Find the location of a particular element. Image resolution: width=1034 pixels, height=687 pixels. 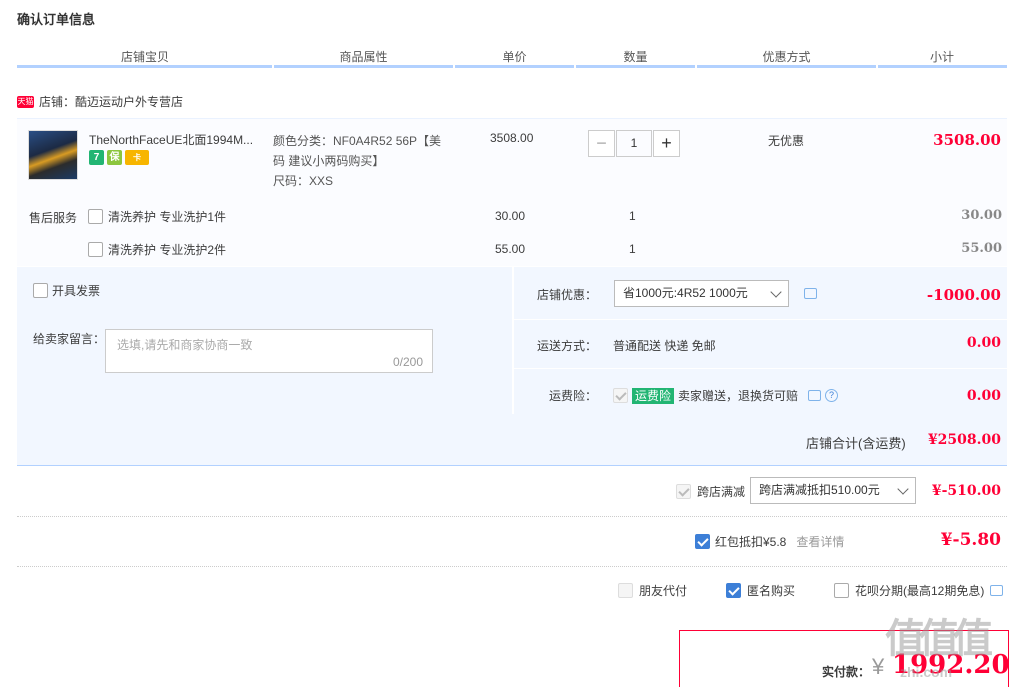

product-attributes: 颜色分类：NF0A4R52 56P【美 码 建议小两码购买】 尺码：XXS is located at coordinates (365, 161).